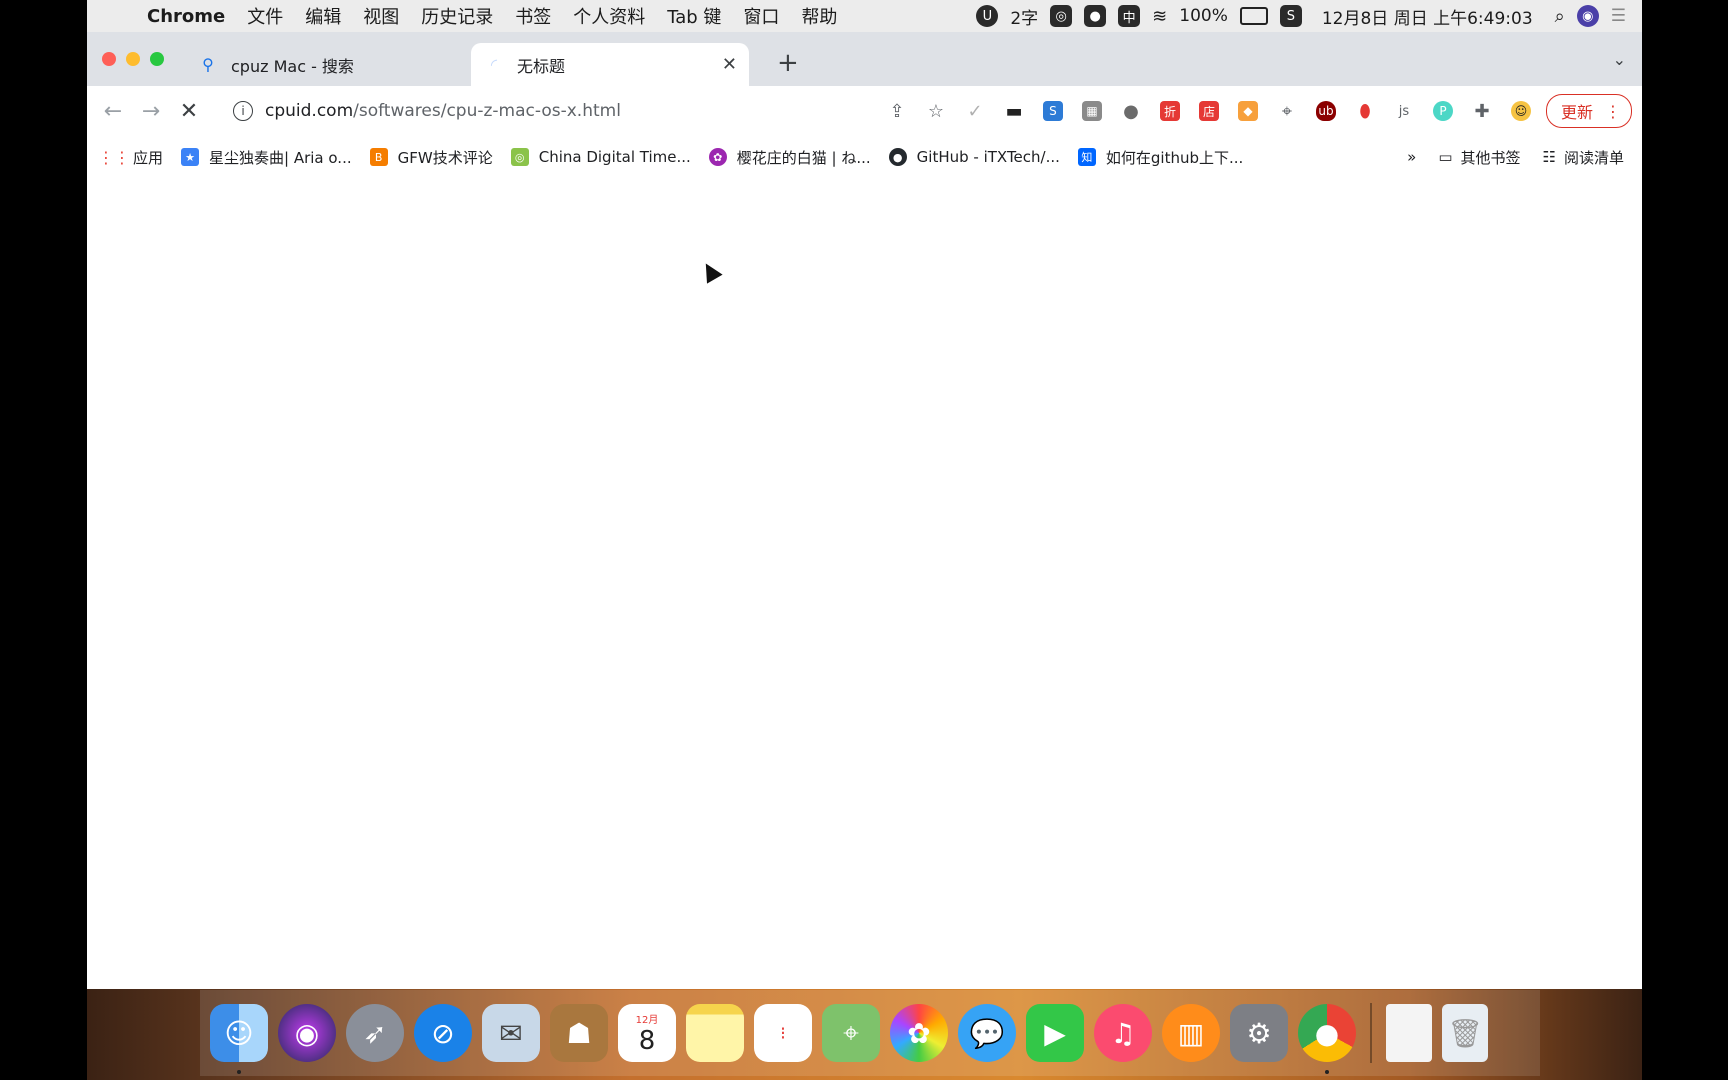  What do you see at coordinates (1248, 111) in the screenshot?
I see `orange-extension-icon: ◆` at bounding box center [1248, 111].